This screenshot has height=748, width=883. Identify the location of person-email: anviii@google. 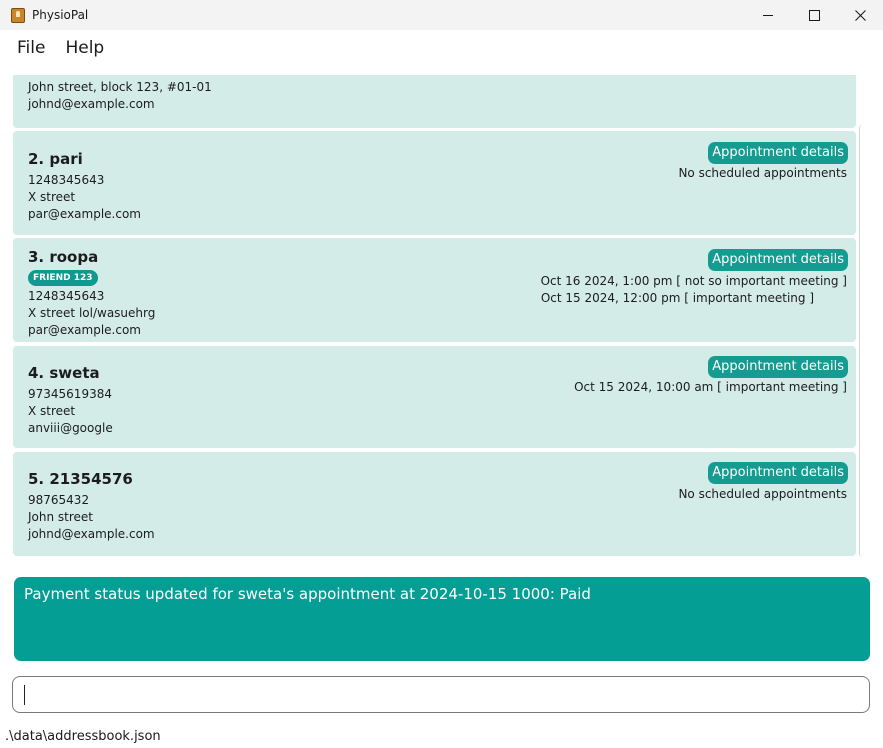
(70, 428).